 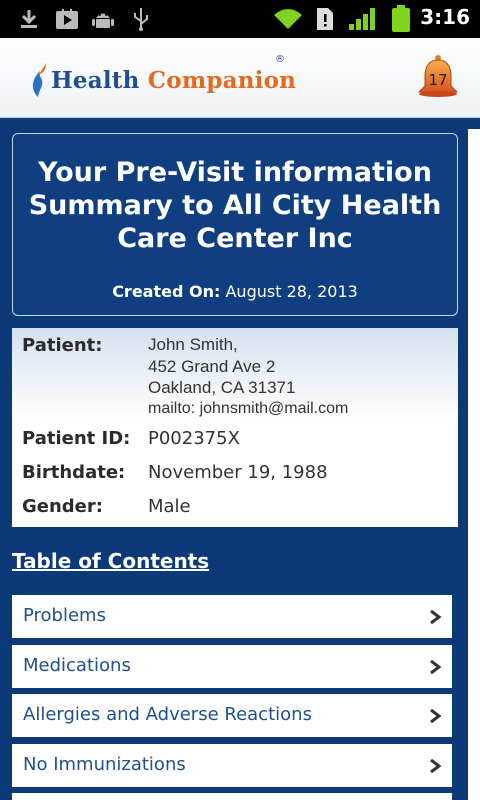 I want to click on notifications-button: 17, so click(x=438, y=77).